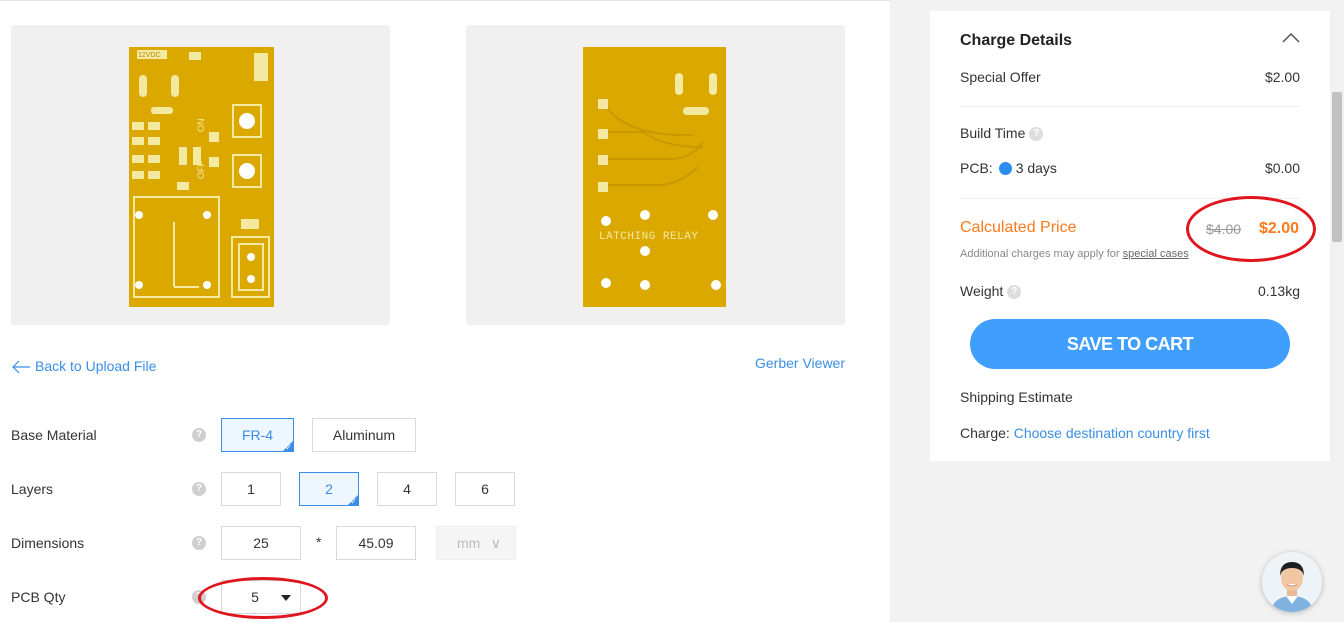 The height and width of the screenshot is (622, 1344). I want to click on charge-details-title: Charge Details, so click(1016, 40).